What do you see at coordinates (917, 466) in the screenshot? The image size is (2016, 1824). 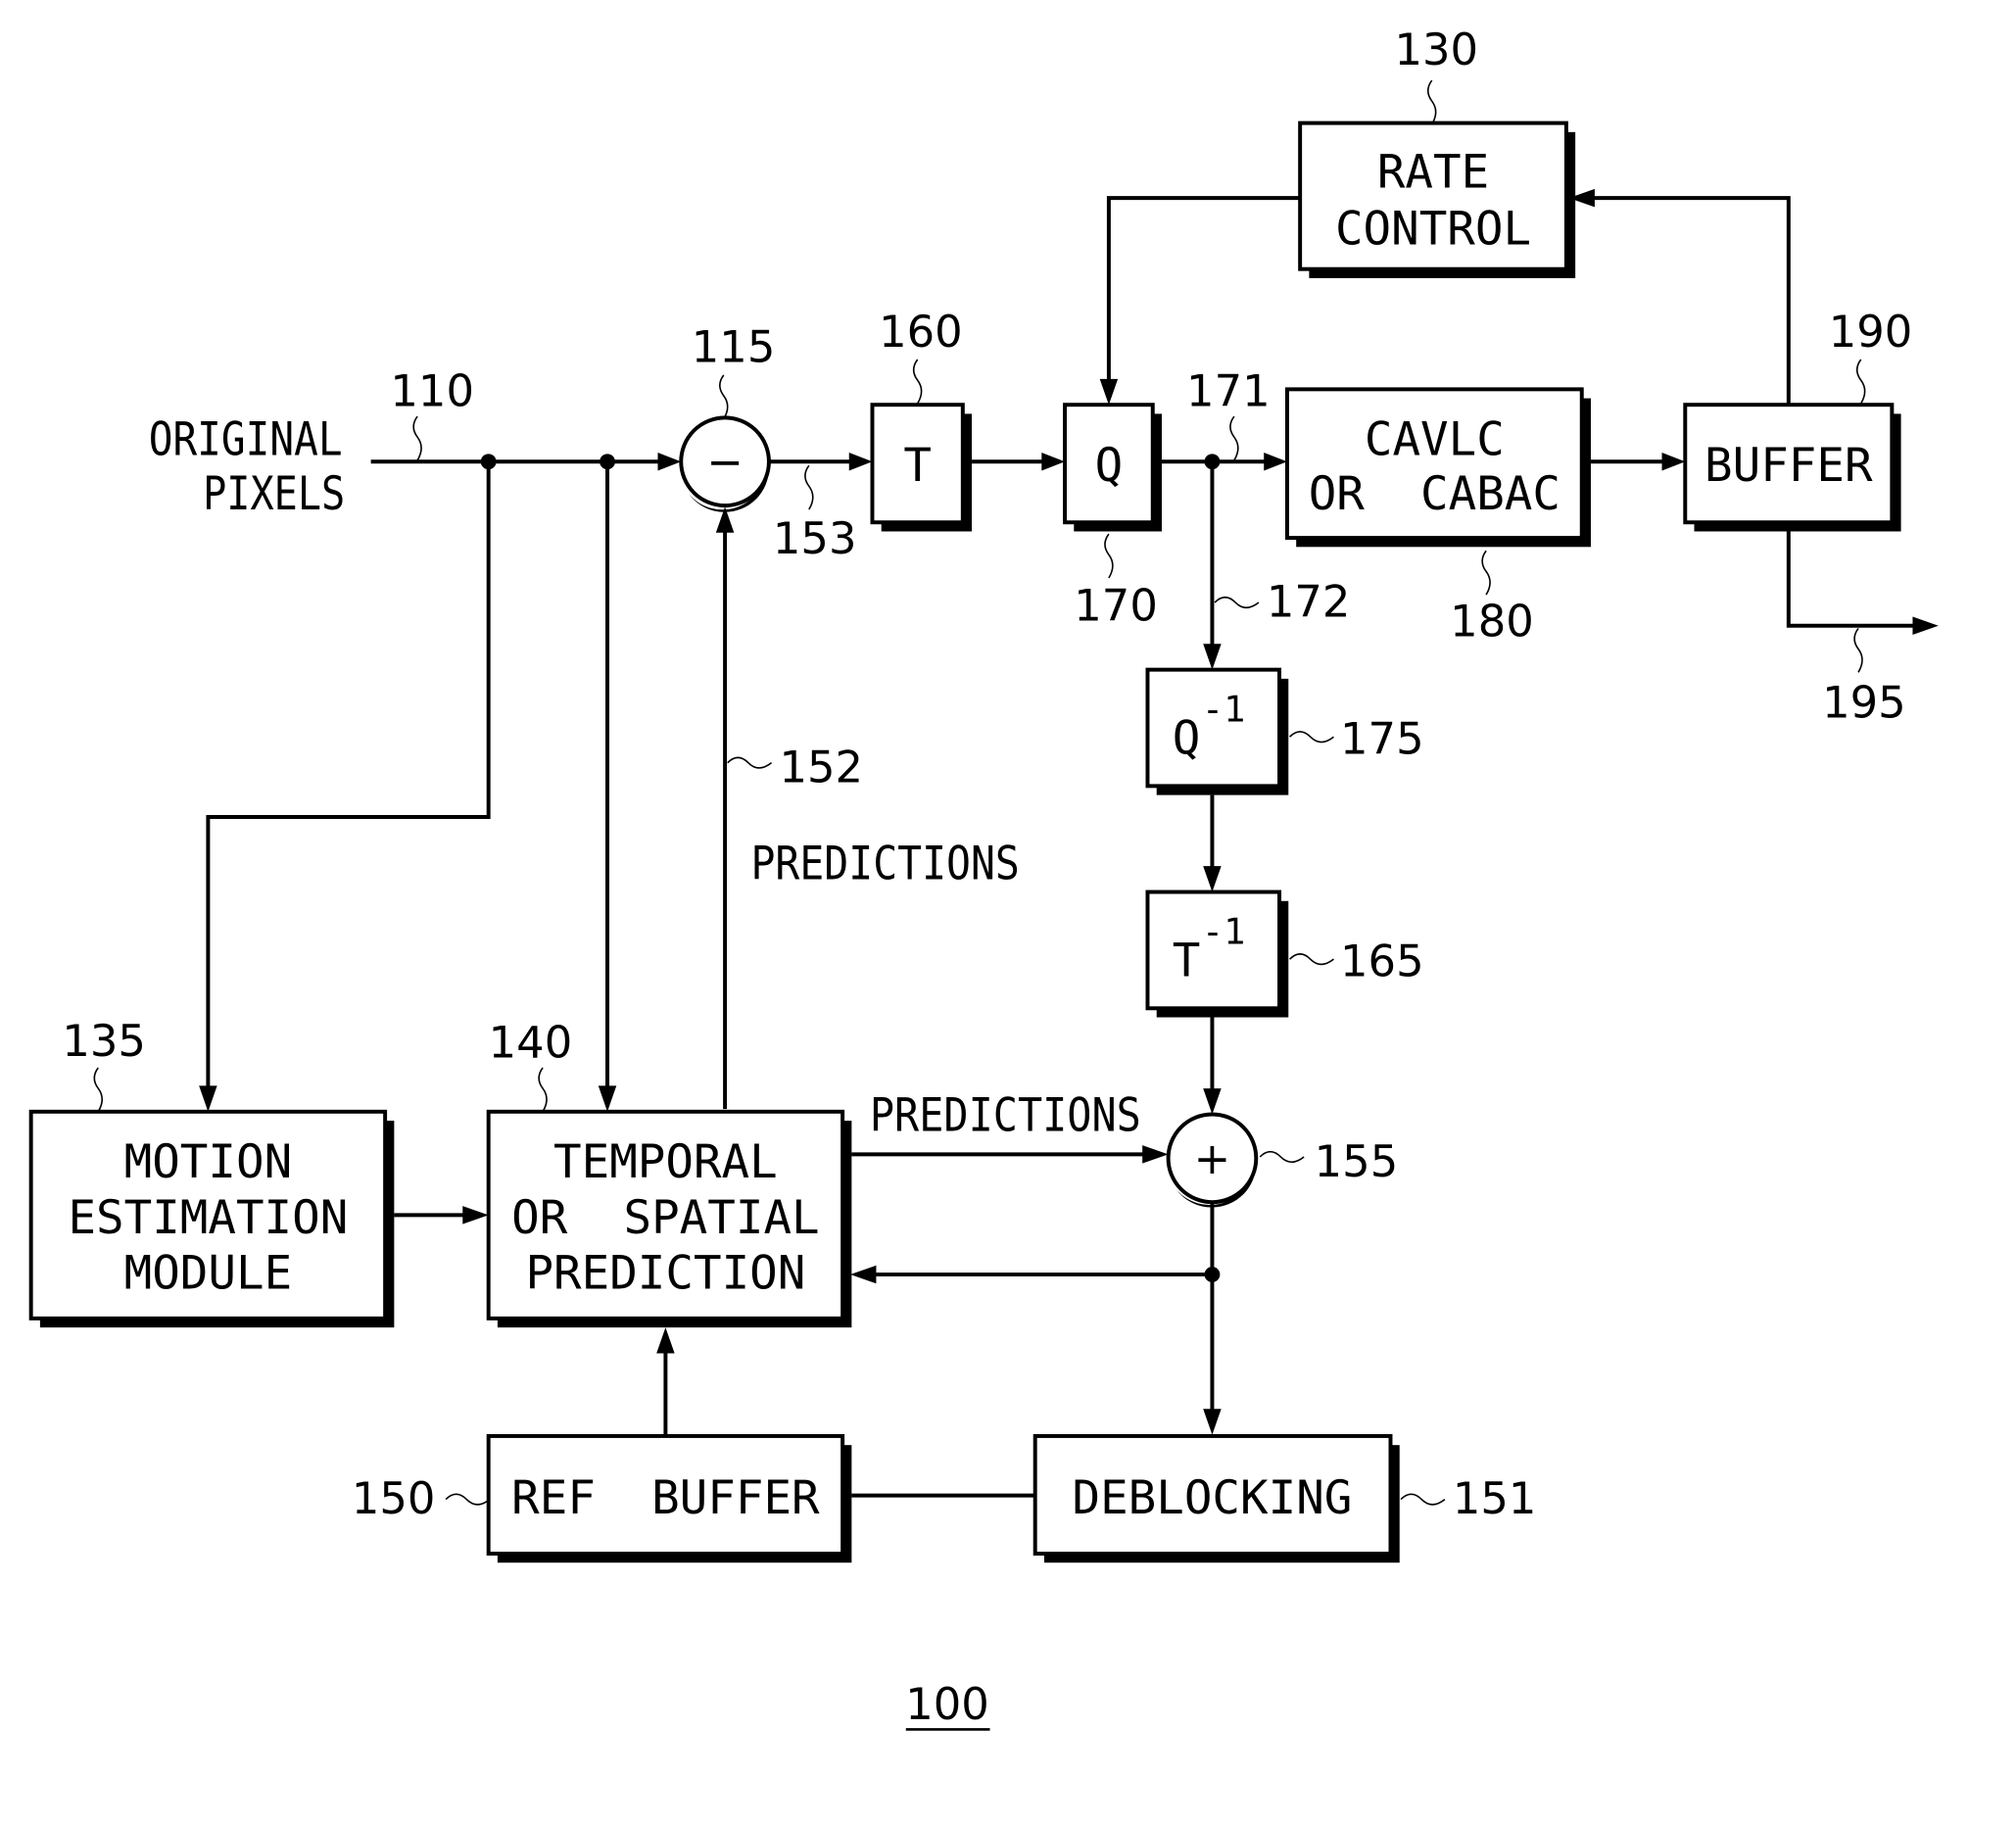 I see `transform-label: T` at bounding box center [917, 466].